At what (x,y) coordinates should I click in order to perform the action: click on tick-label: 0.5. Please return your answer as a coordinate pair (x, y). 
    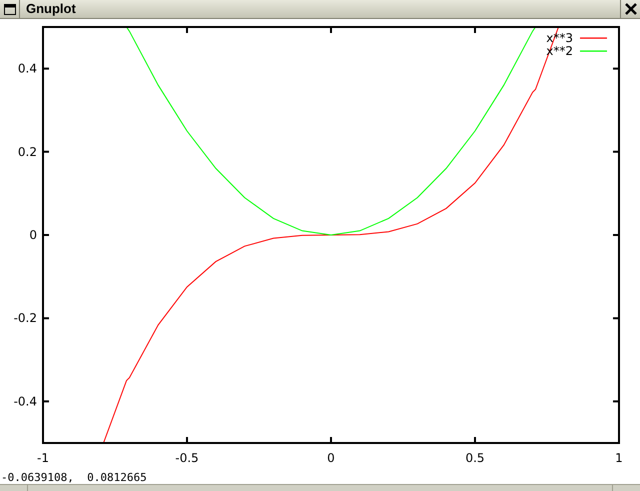
    Looking at the image, I should click on (475, 458).